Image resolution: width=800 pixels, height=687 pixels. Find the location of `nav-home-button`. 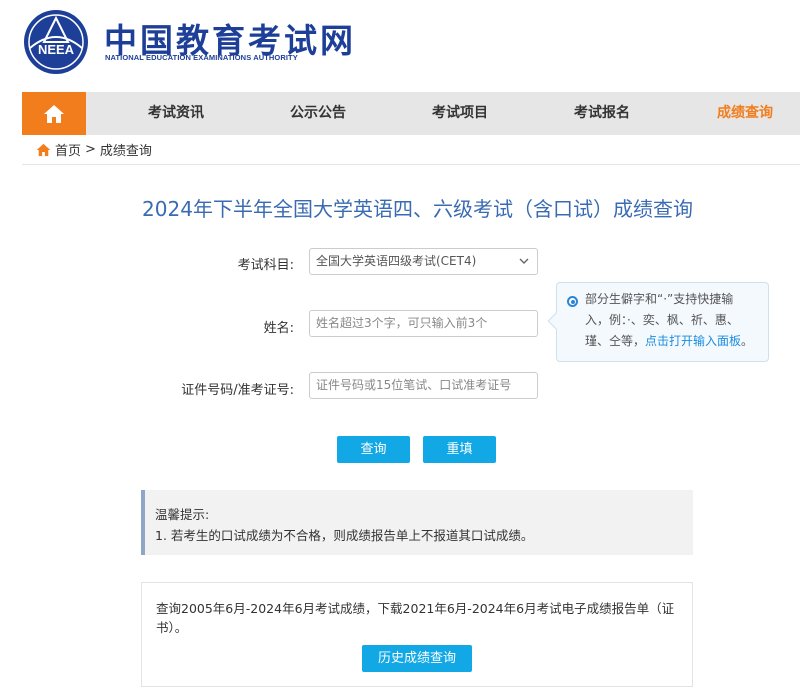

nav-home-button is located at coordinates (54, 113).